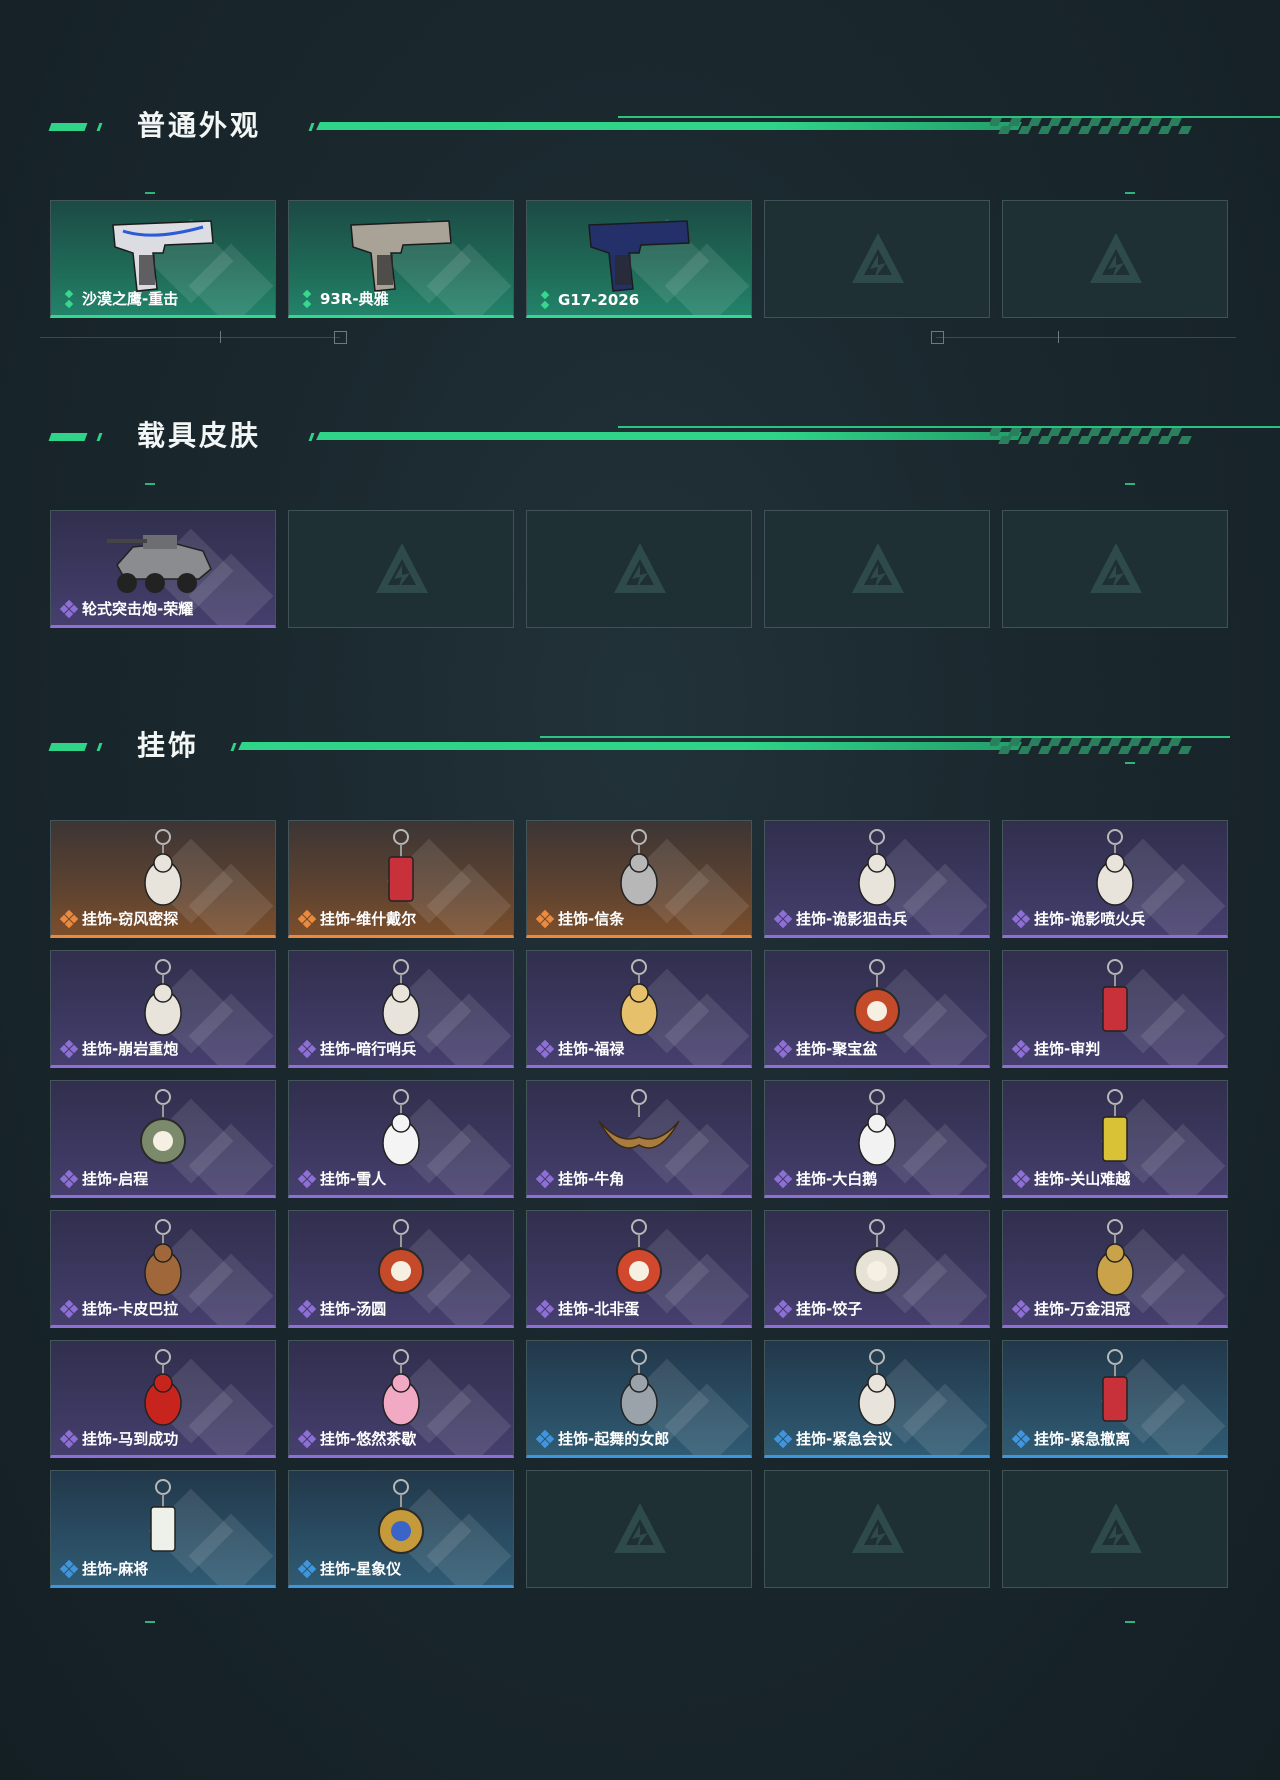 This screenshot has height=1780, width=1280. Describe the element at coordinates (817, 1308) in the screenshot. I see `item-label-row: 挂饰-饺子` at that location.